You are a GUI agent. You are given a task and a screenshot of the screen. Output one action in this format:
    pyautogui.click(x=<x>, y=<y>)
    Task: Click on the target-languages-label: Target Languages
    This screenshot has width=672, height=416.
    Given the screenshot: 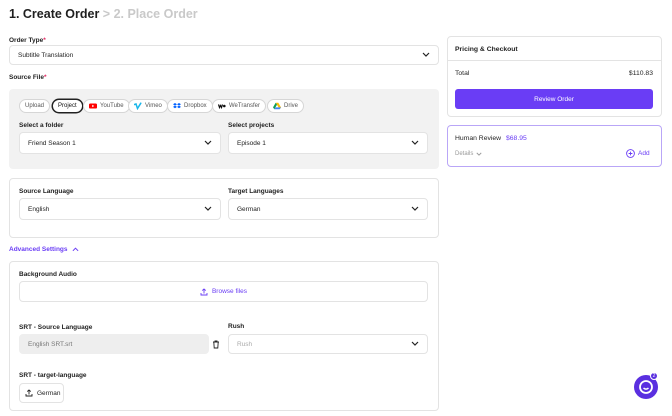 What is the action you would take?
    pyautogui.click(x=256, y=191)
    